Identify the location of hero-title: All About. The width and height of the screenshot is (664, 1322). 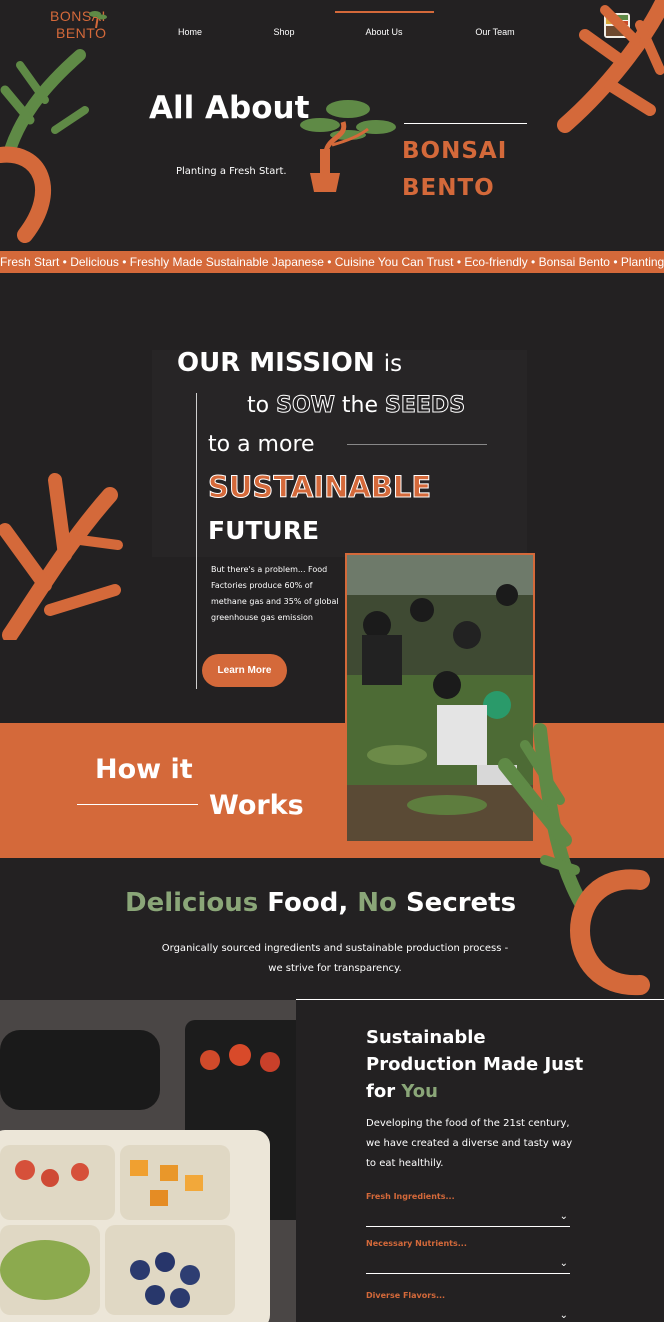
(229, 108).